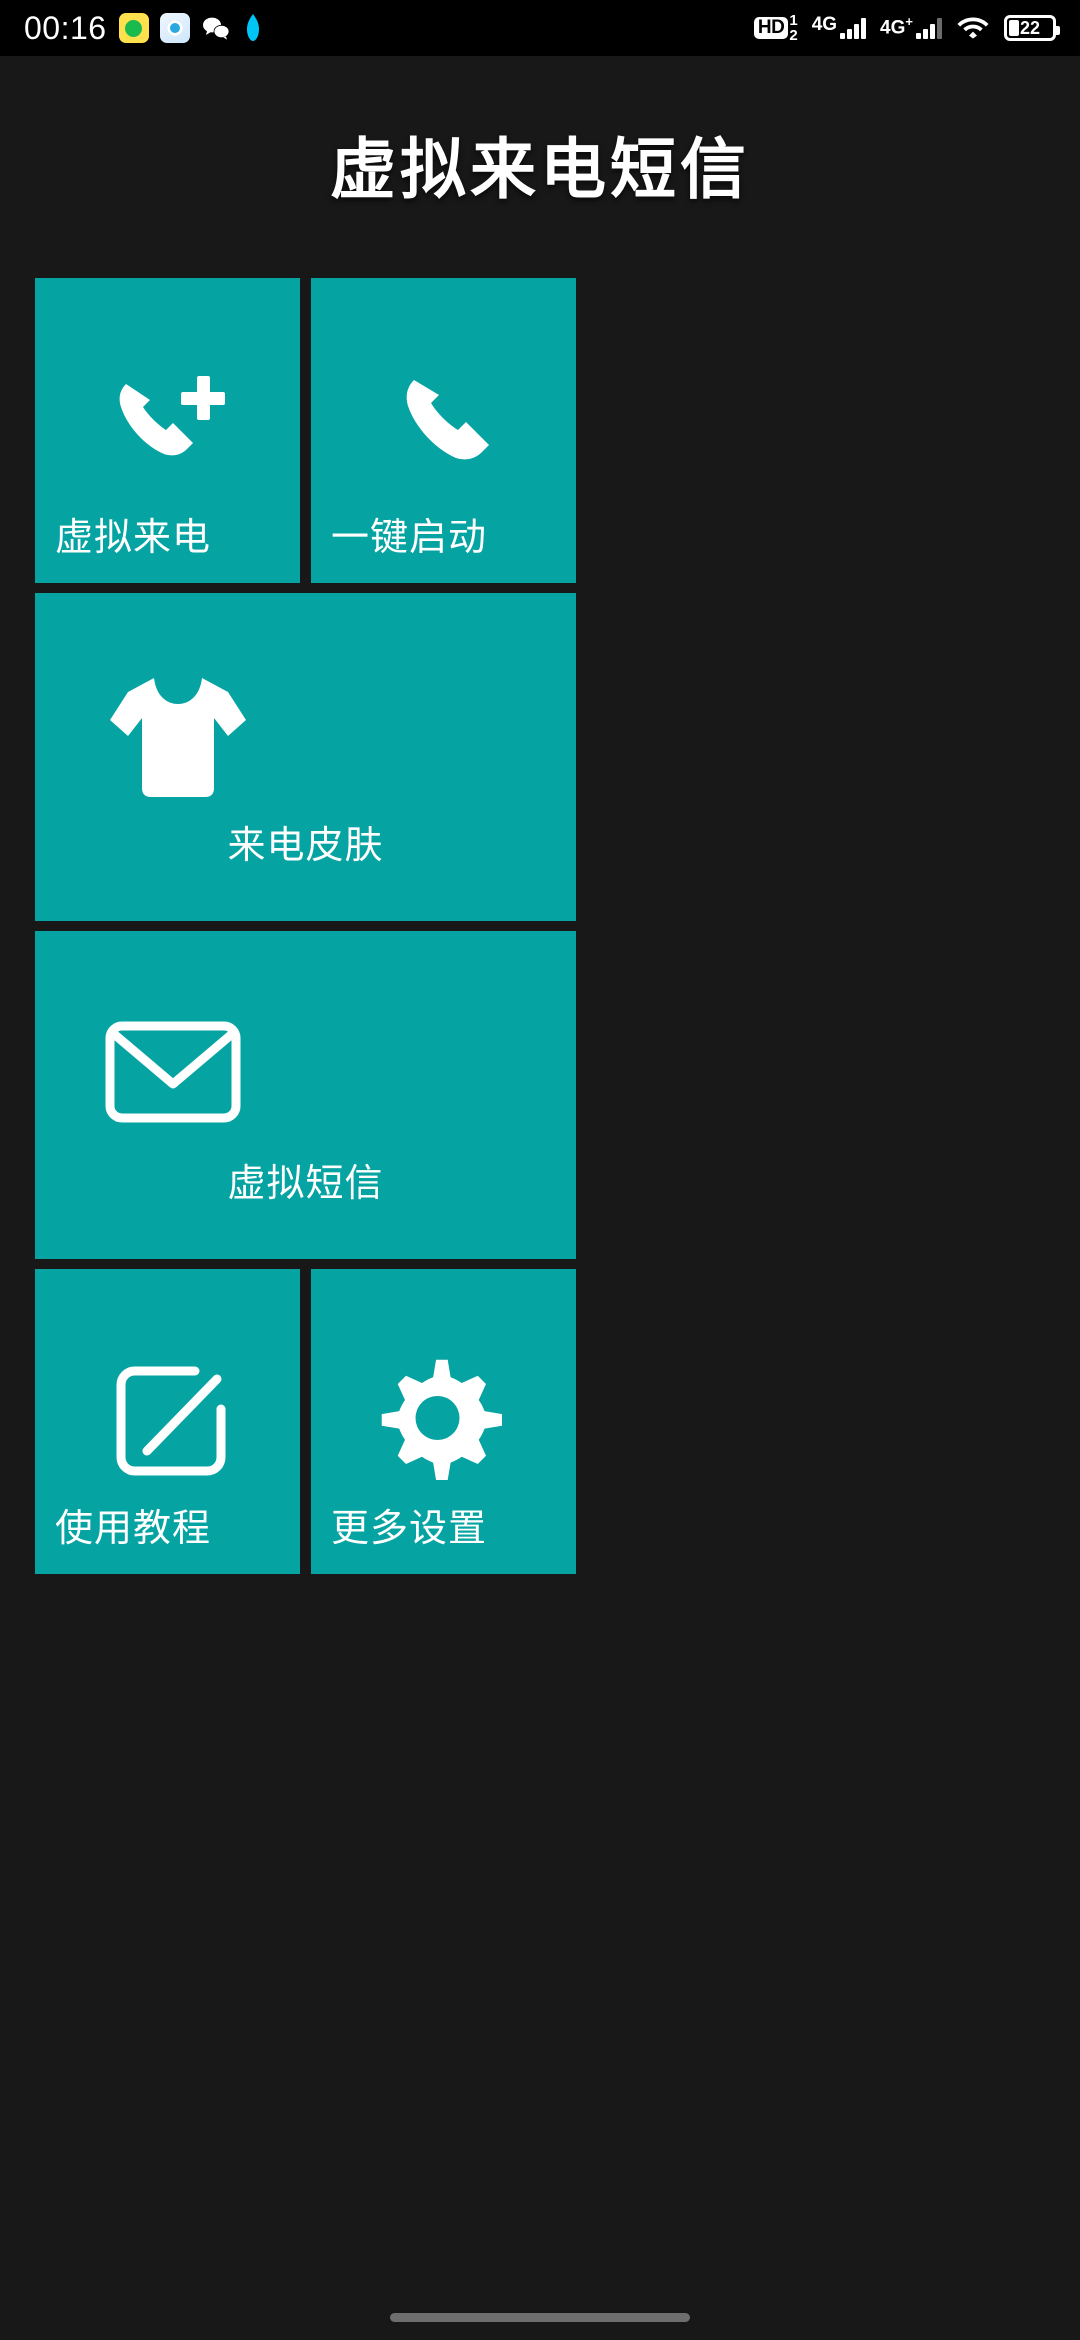 This screenshot has width=1080, height=2340. What do you see at coordinates (65, 28) in the screenshot?
I see `status-clock: 00:16` at bounding box center [65, 28].